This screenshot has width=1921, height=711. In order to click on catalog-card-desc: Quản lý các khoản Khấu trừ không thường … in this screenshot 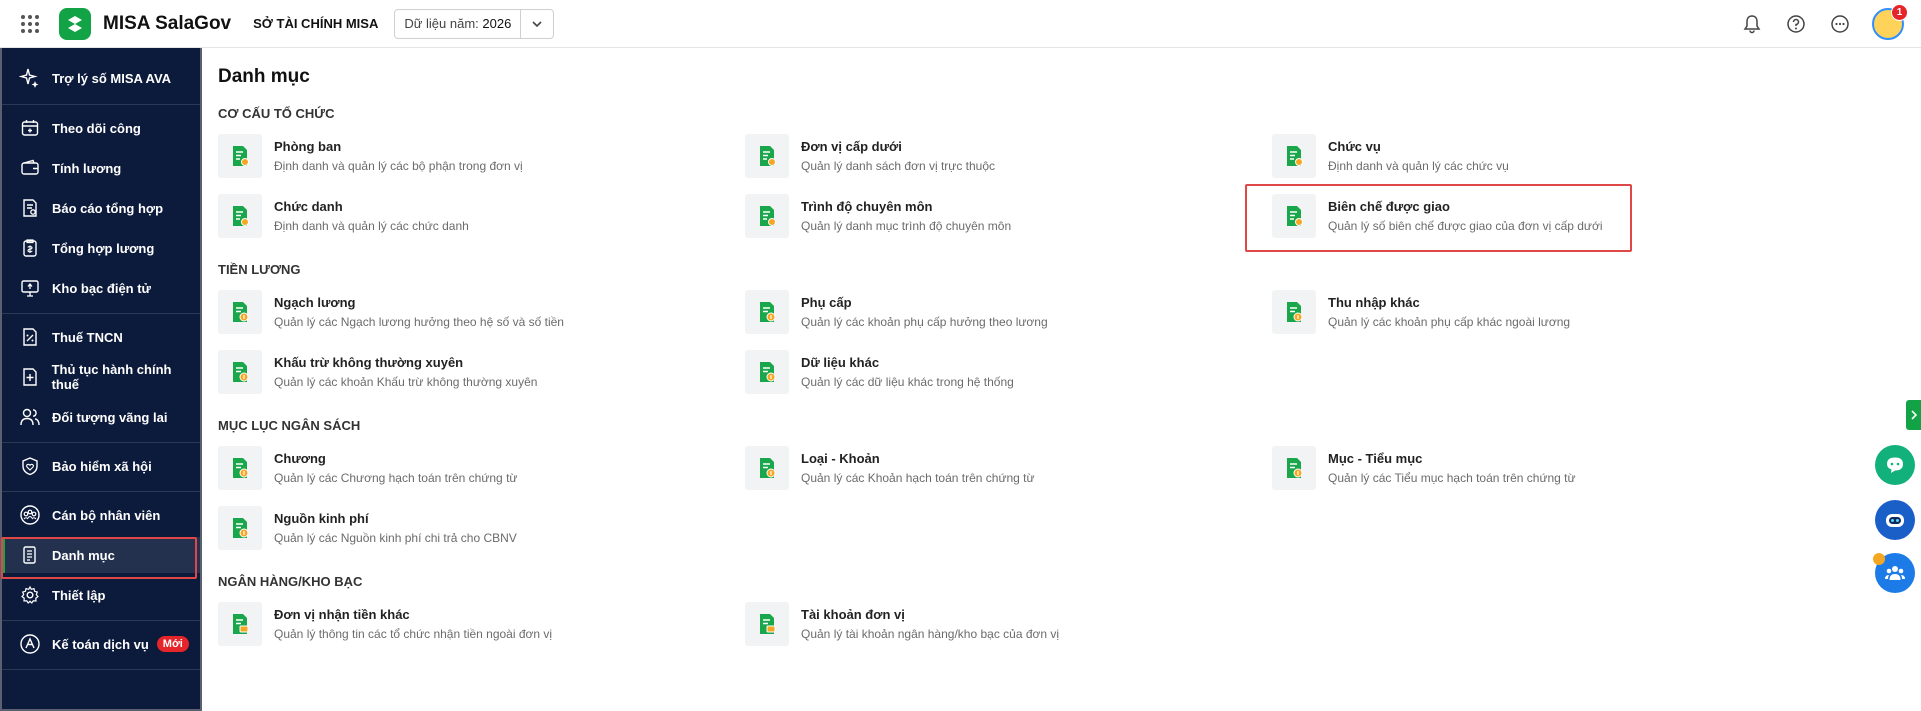, I will do `click(406, 382)`.